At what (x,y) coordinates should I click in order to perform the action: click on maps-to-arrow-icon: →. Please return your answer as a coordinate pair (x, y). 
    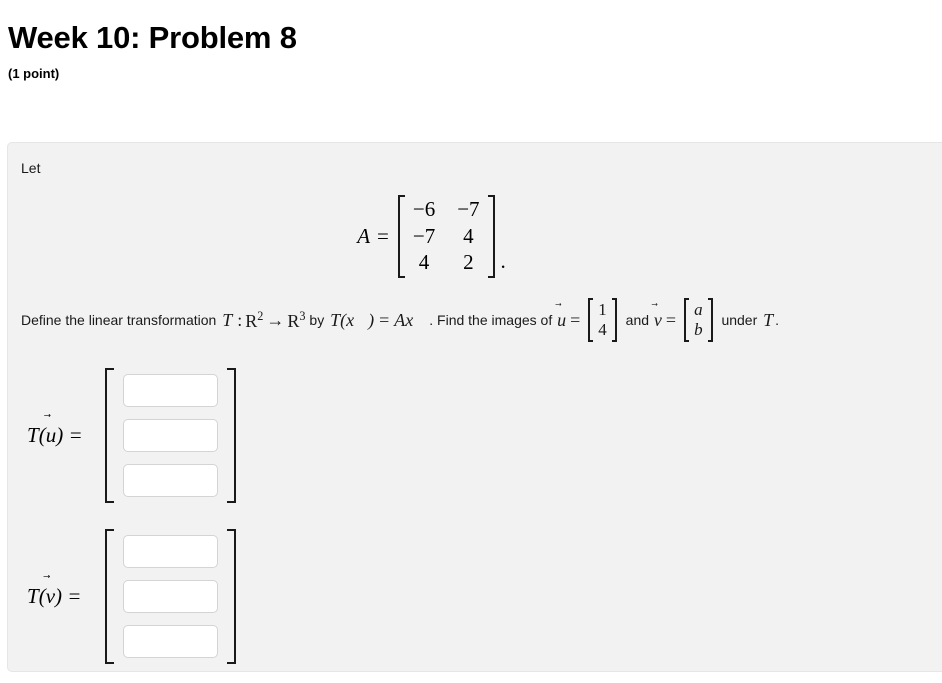
    Looking at the image, I should click on (275, 319).